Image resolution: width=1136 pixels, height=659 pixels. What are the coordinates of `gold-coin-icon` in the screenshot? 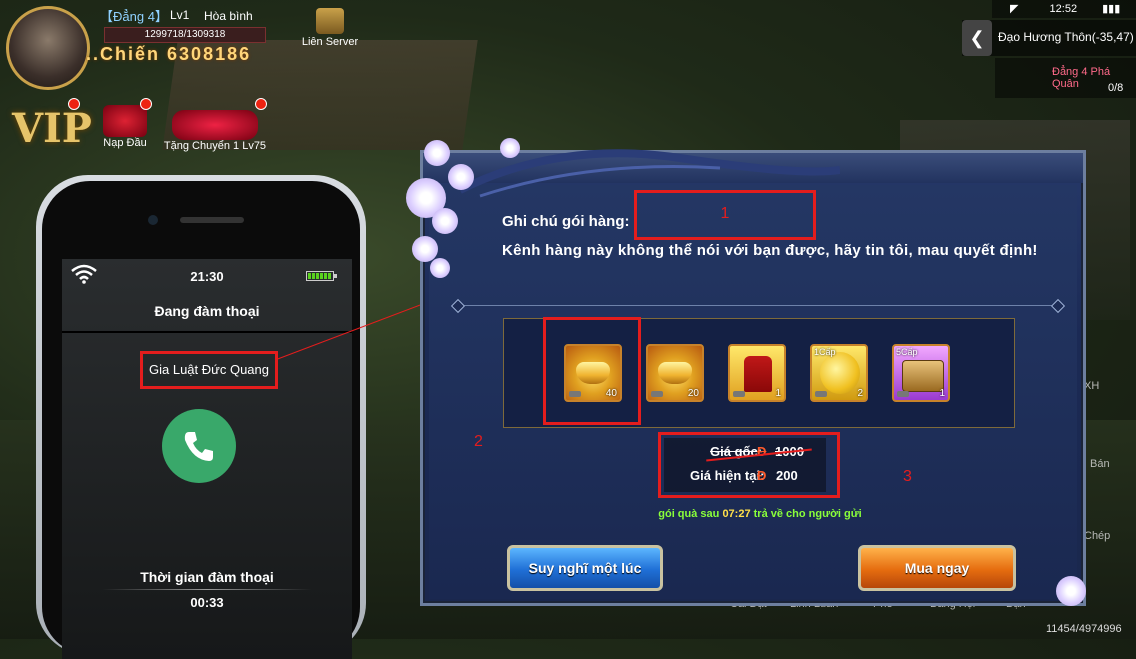 It's located at (840, 373).